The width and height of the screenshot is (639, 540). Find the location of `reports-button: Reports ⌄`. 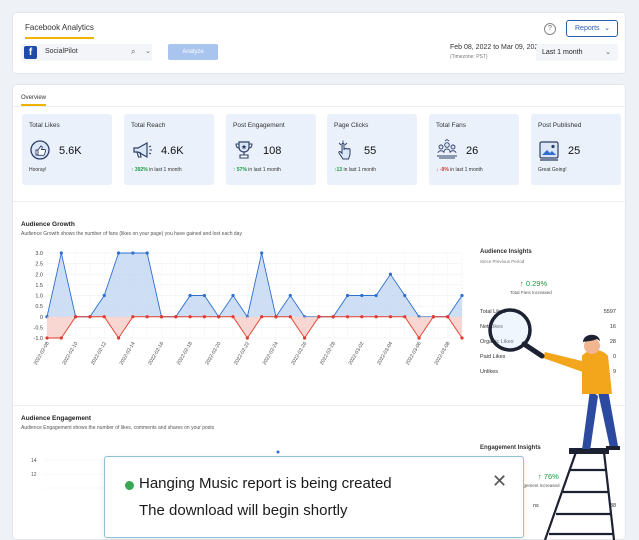

reports-button: Reports ⌄ is located at coordinates (592, 28).